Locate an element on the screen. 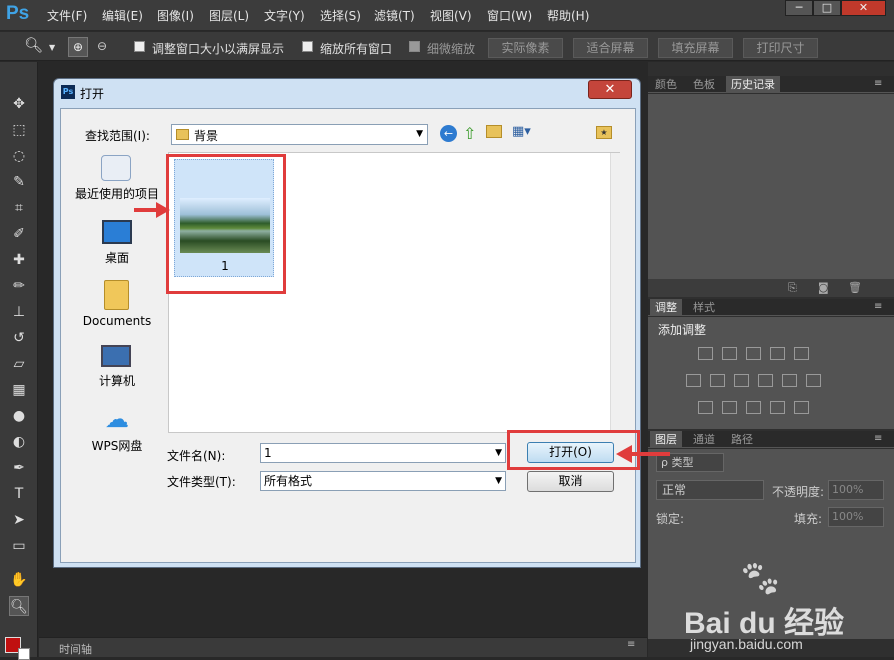 The width and height of the screenshot is (894, 660). actual-pixels-button: 实际像素 is located at coordinates (525, 48).